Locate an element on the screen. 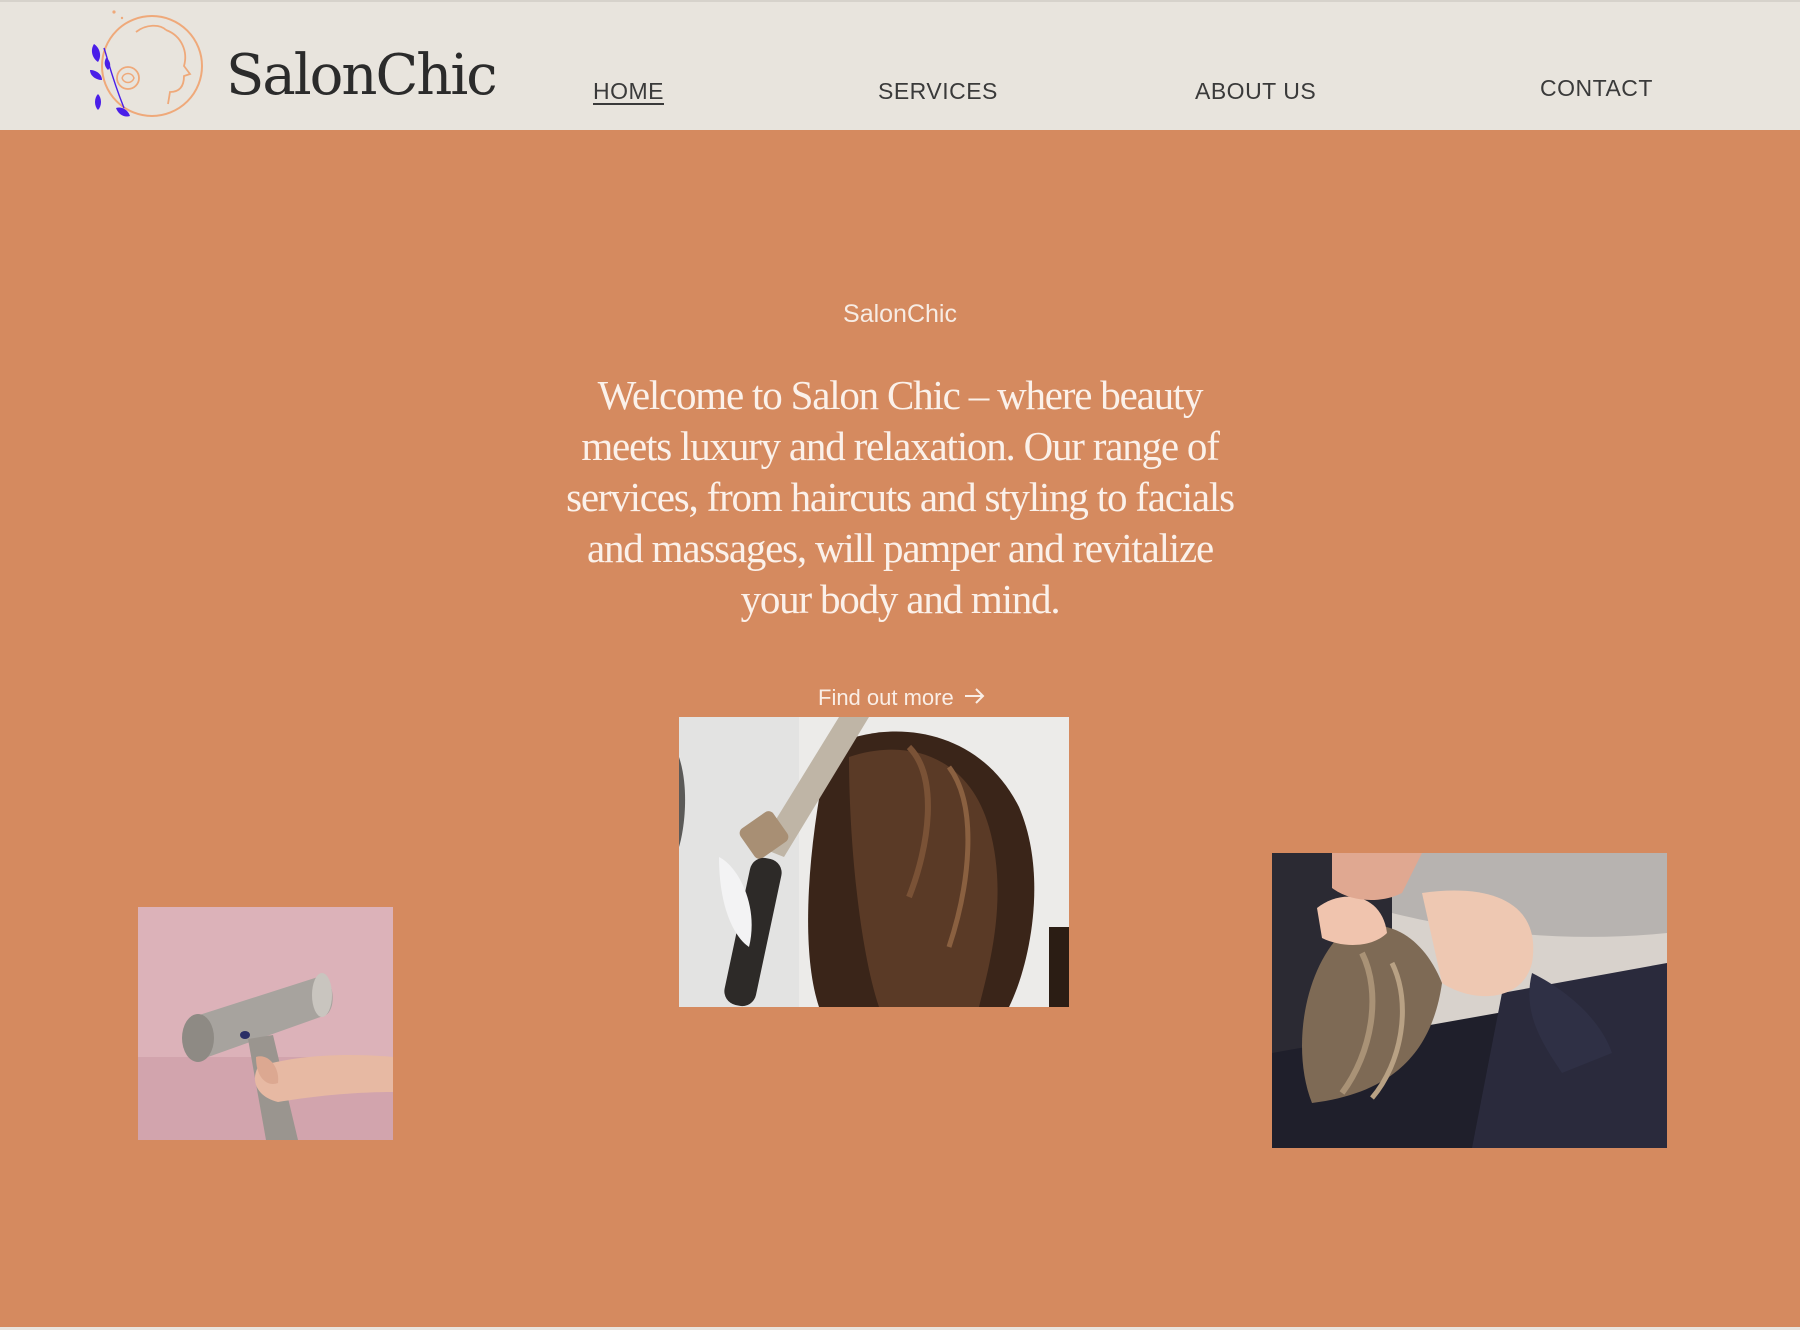 The height and width of the screenshot is (1330, 1800). hero-eyebrow: SalonChic is located at coordinates (900, 314).